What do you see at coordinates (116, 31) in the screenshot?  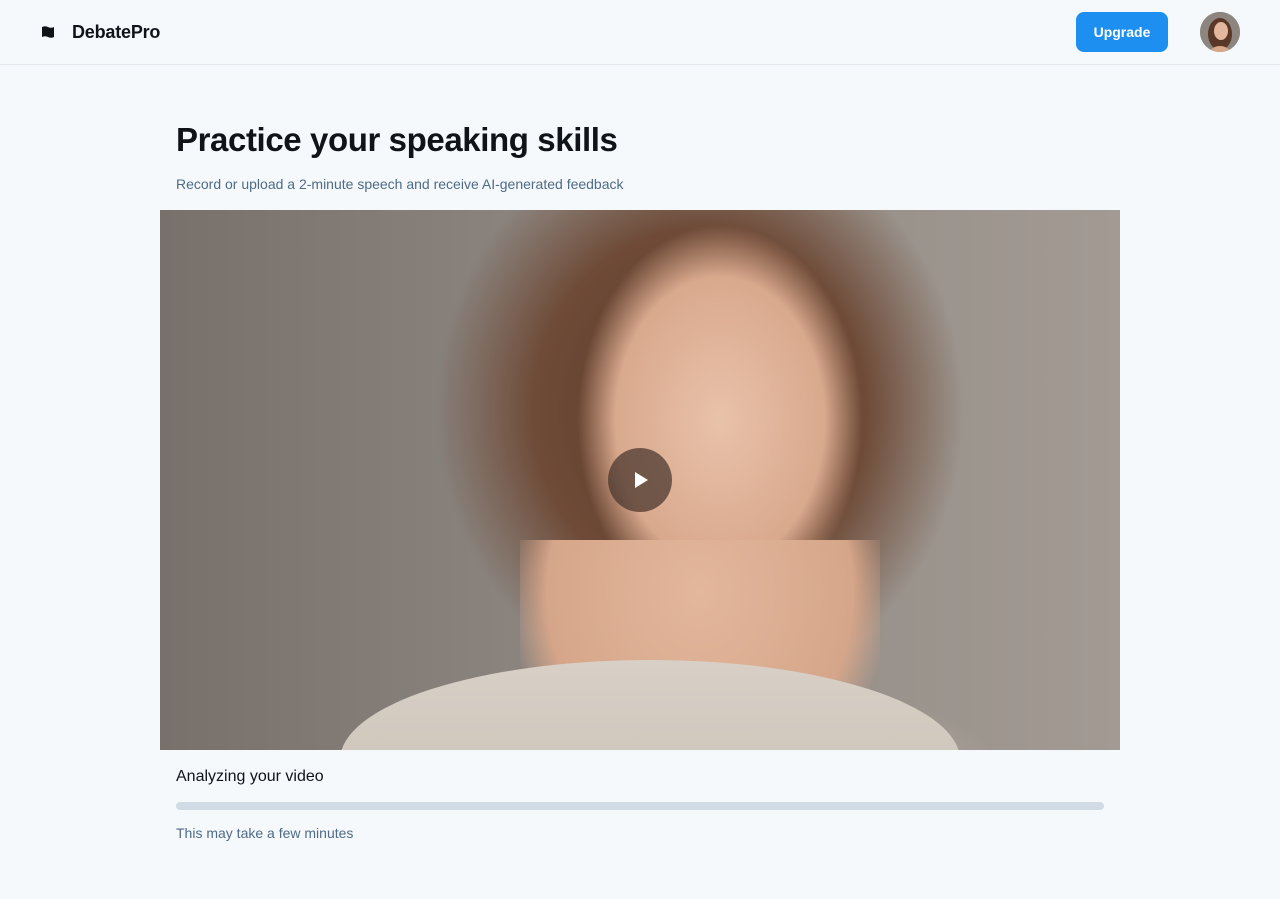 I see `brand-name: DebatePro` at bounding box center [116, 31].